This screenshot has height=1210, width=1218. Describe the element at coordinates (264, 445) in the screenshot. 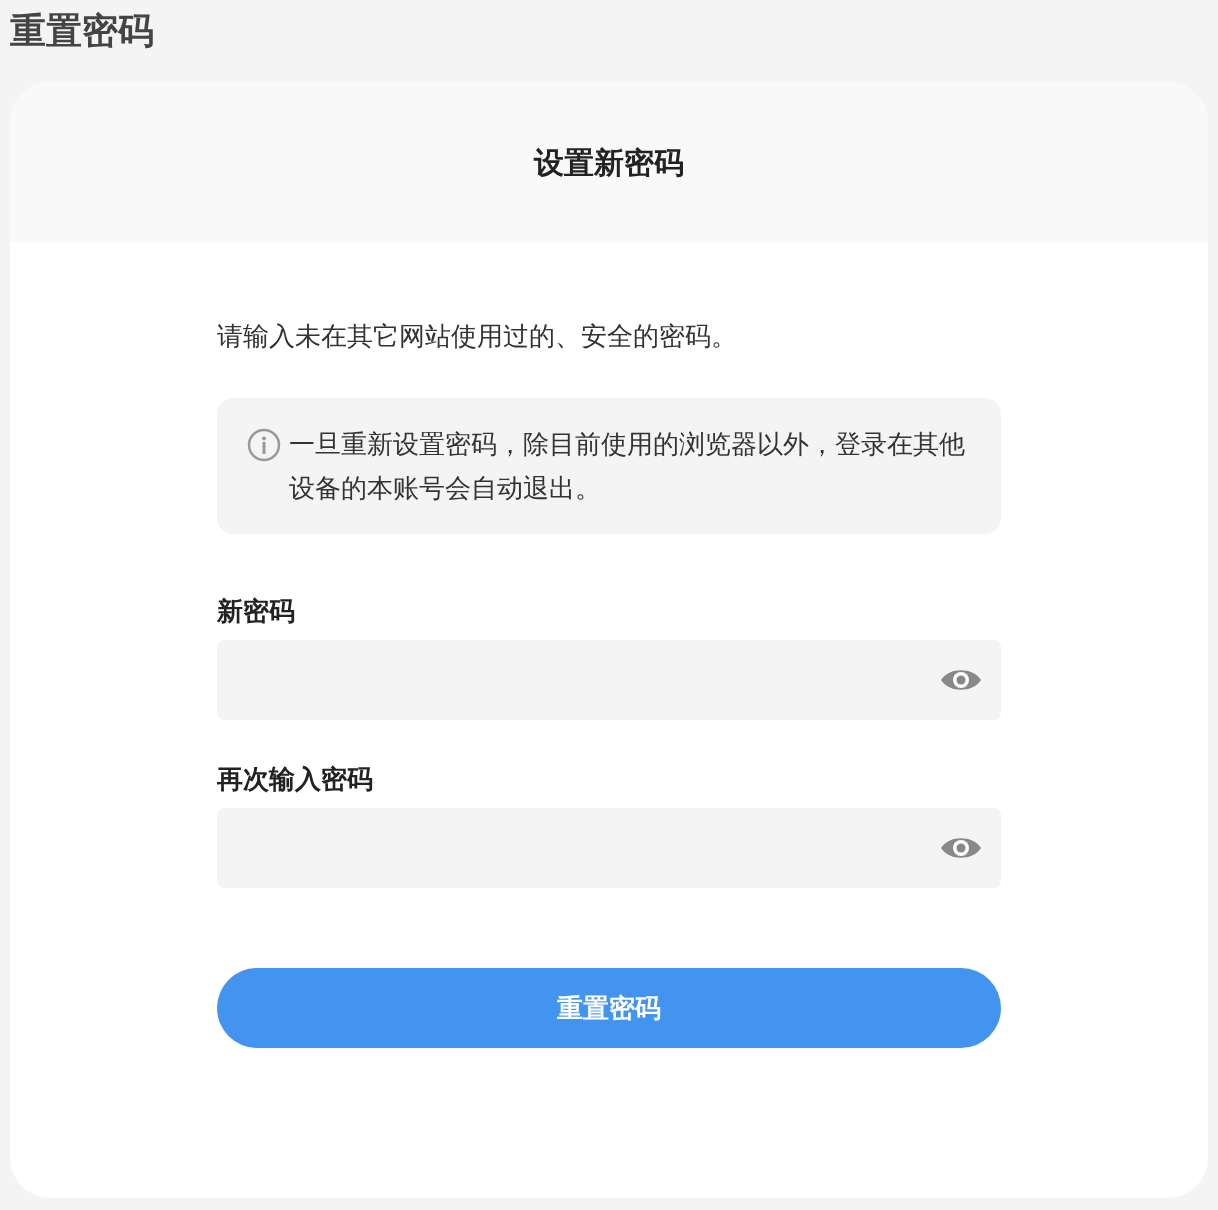

I see `info-icon` at that location.